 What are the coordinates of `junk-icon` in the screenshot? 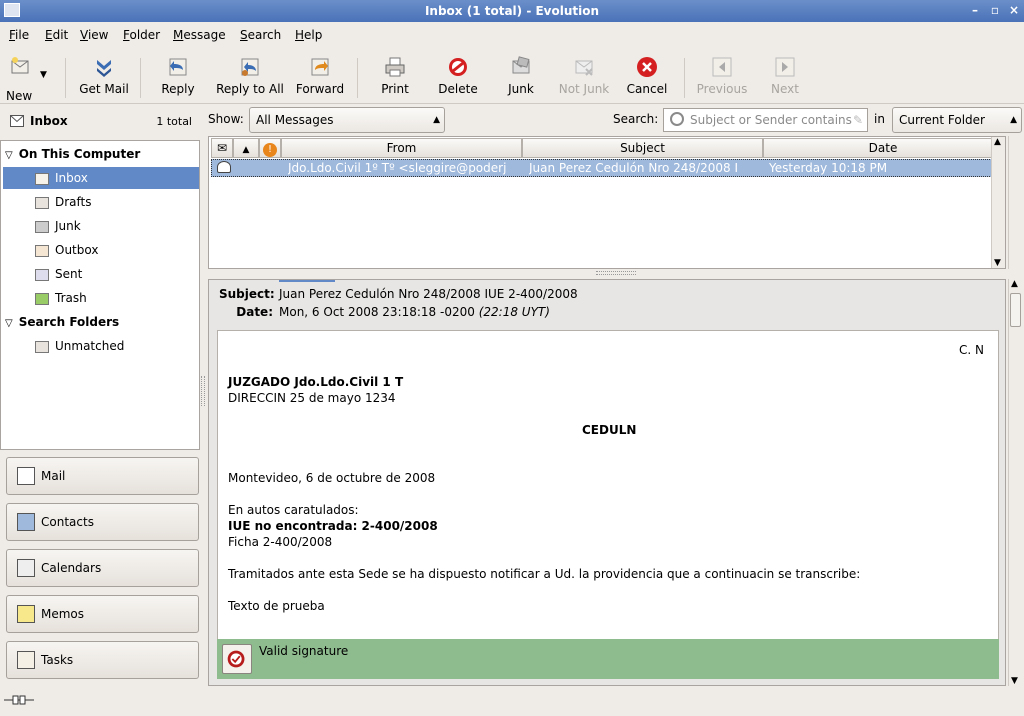 It's located at (521, 65).